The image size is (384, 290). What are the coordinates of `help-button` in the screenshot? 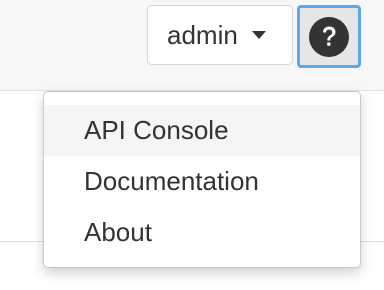 It's located at (329, 36).